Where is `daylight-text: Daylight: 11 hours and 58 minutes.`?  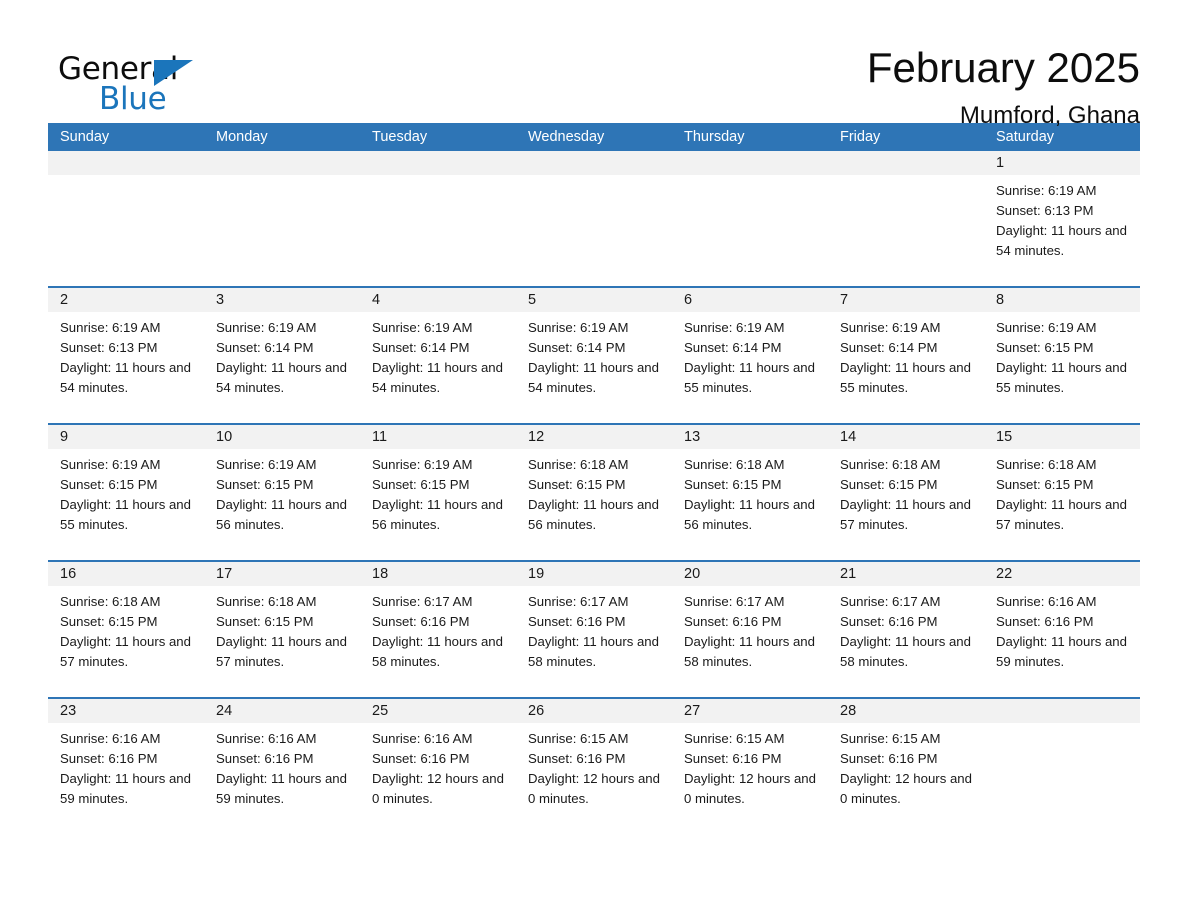 daylight-text: Daylight: 11 hours and 58 minutes. is located at coordinates (905, 651).